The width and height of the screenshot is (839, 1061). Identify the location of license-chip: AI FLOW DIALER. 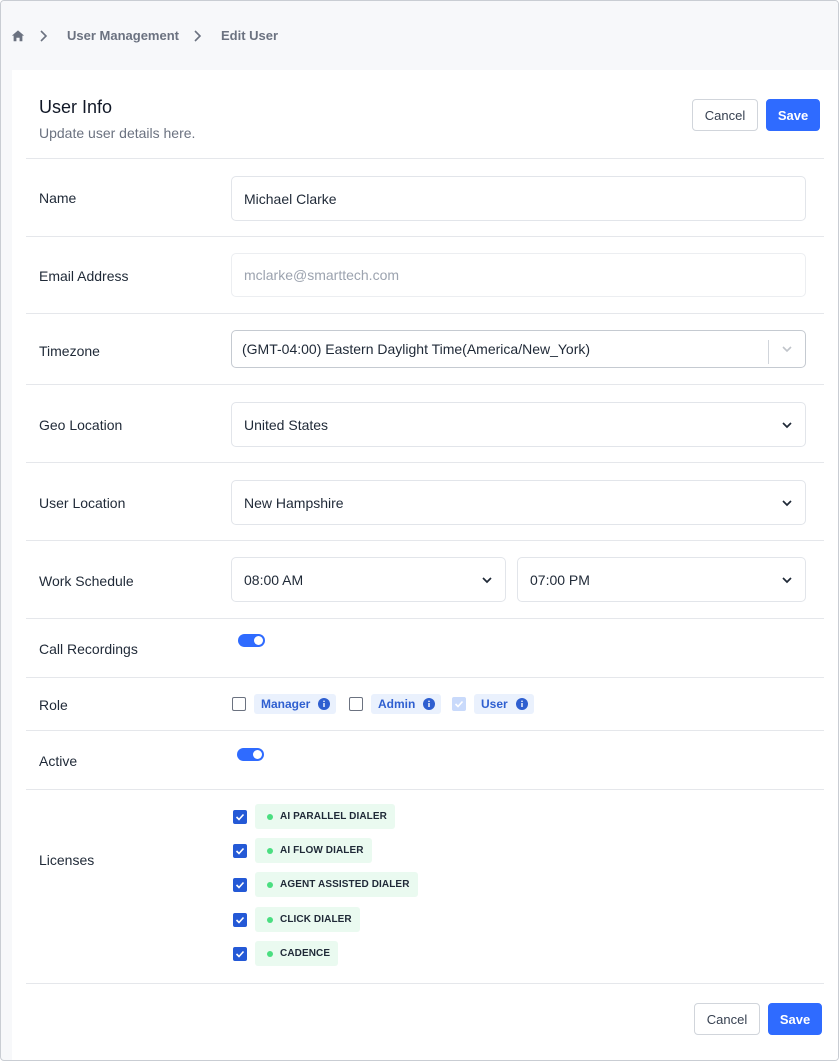
(313, 850).